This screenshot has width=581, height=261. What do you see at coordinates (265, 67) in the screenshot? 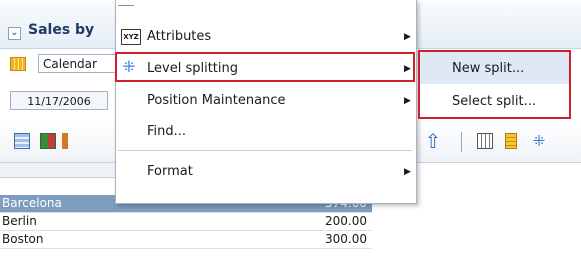
I see `menu-item-level-splitting: Level splitting ▶` at bounding box center [265, 67].